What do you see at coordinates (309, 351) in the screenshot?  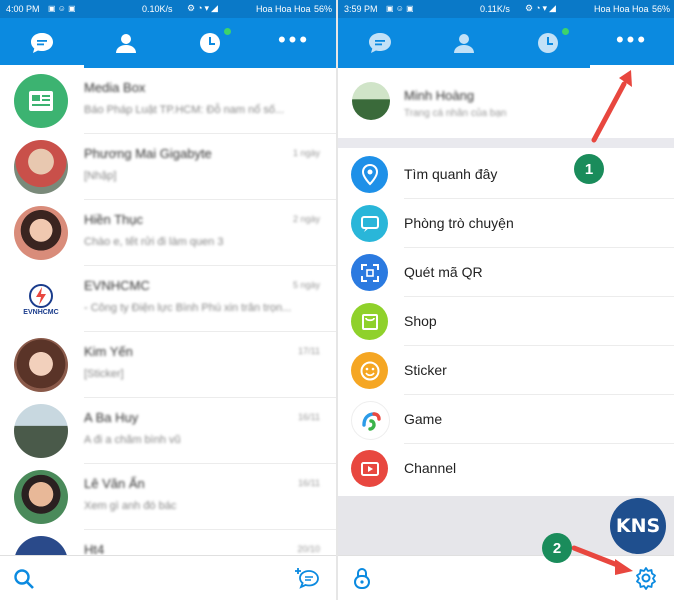 I see `chat-time: 17/11` at bounding box center [309, 351].